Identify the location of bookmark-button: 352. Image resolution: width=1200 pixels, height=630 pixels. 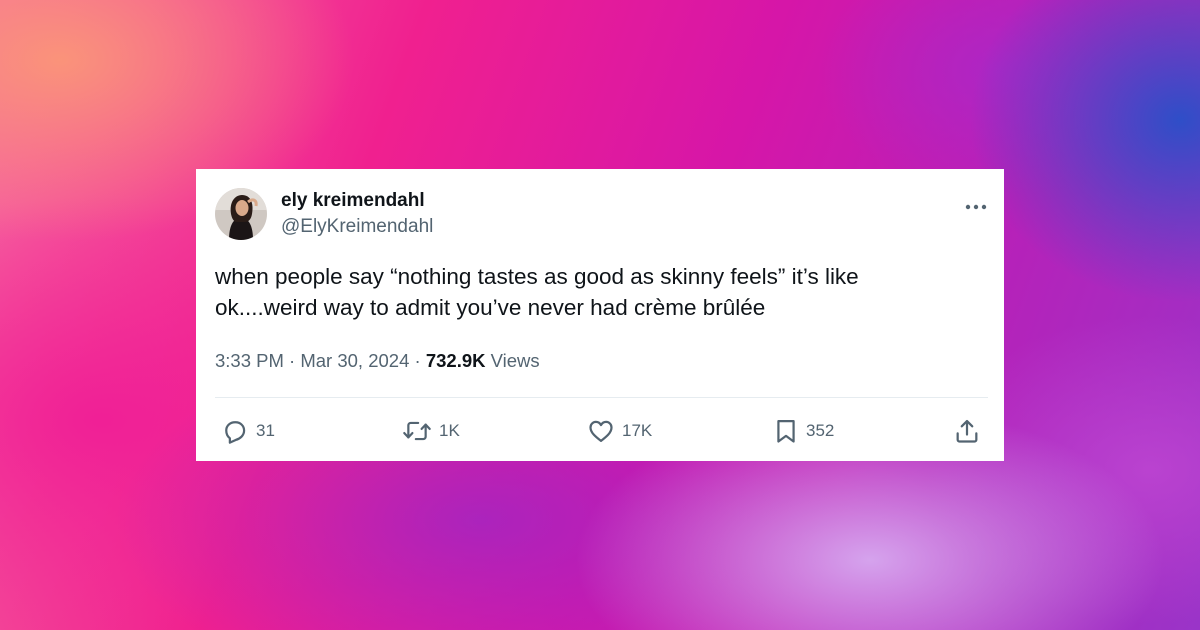
(803, 431).